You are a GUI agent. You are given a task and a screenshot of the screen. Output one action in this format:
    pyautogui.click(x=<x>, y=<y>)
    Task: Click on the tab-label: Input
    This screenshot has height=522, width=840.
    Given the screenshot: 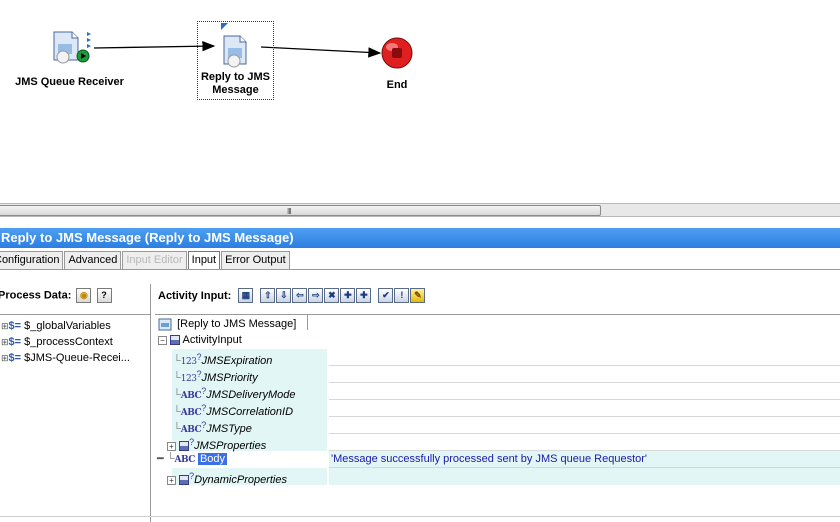 What is the action you would take?
    pyautogui.click(x=204, y=260)
    